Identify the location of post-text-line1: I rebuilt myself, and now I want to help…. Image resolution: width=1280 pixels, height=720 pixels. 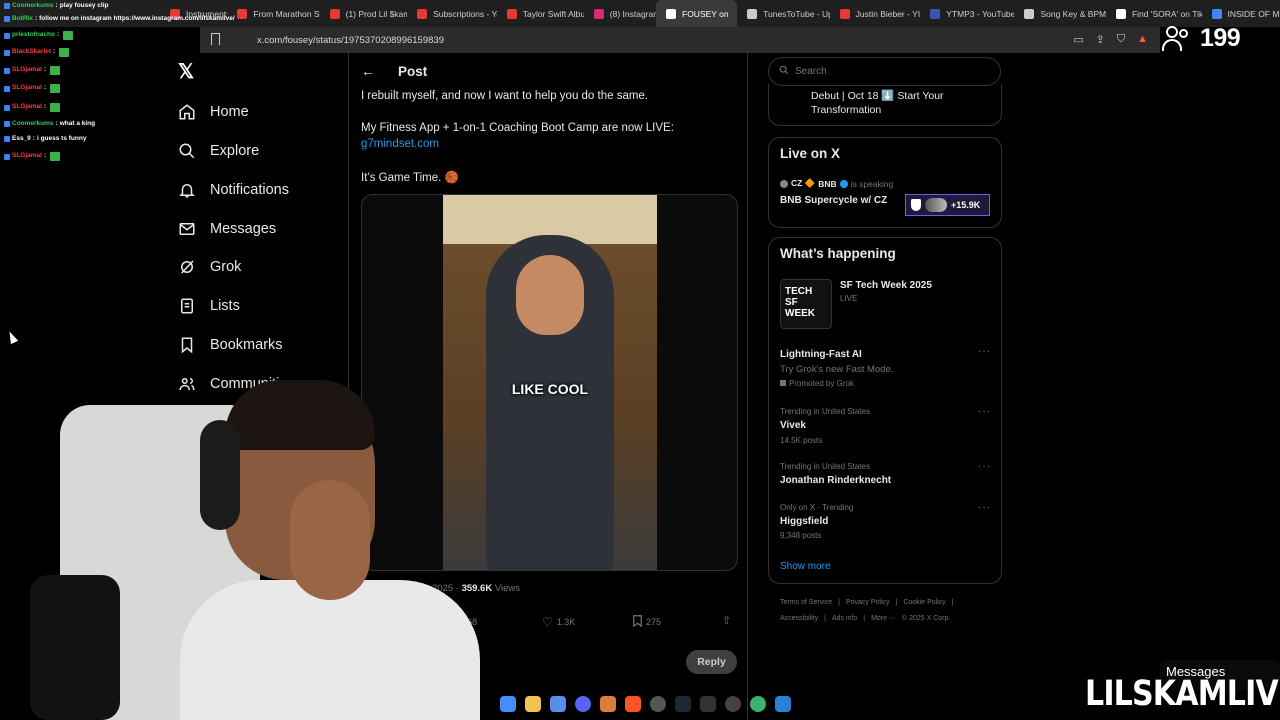
(505, 96).